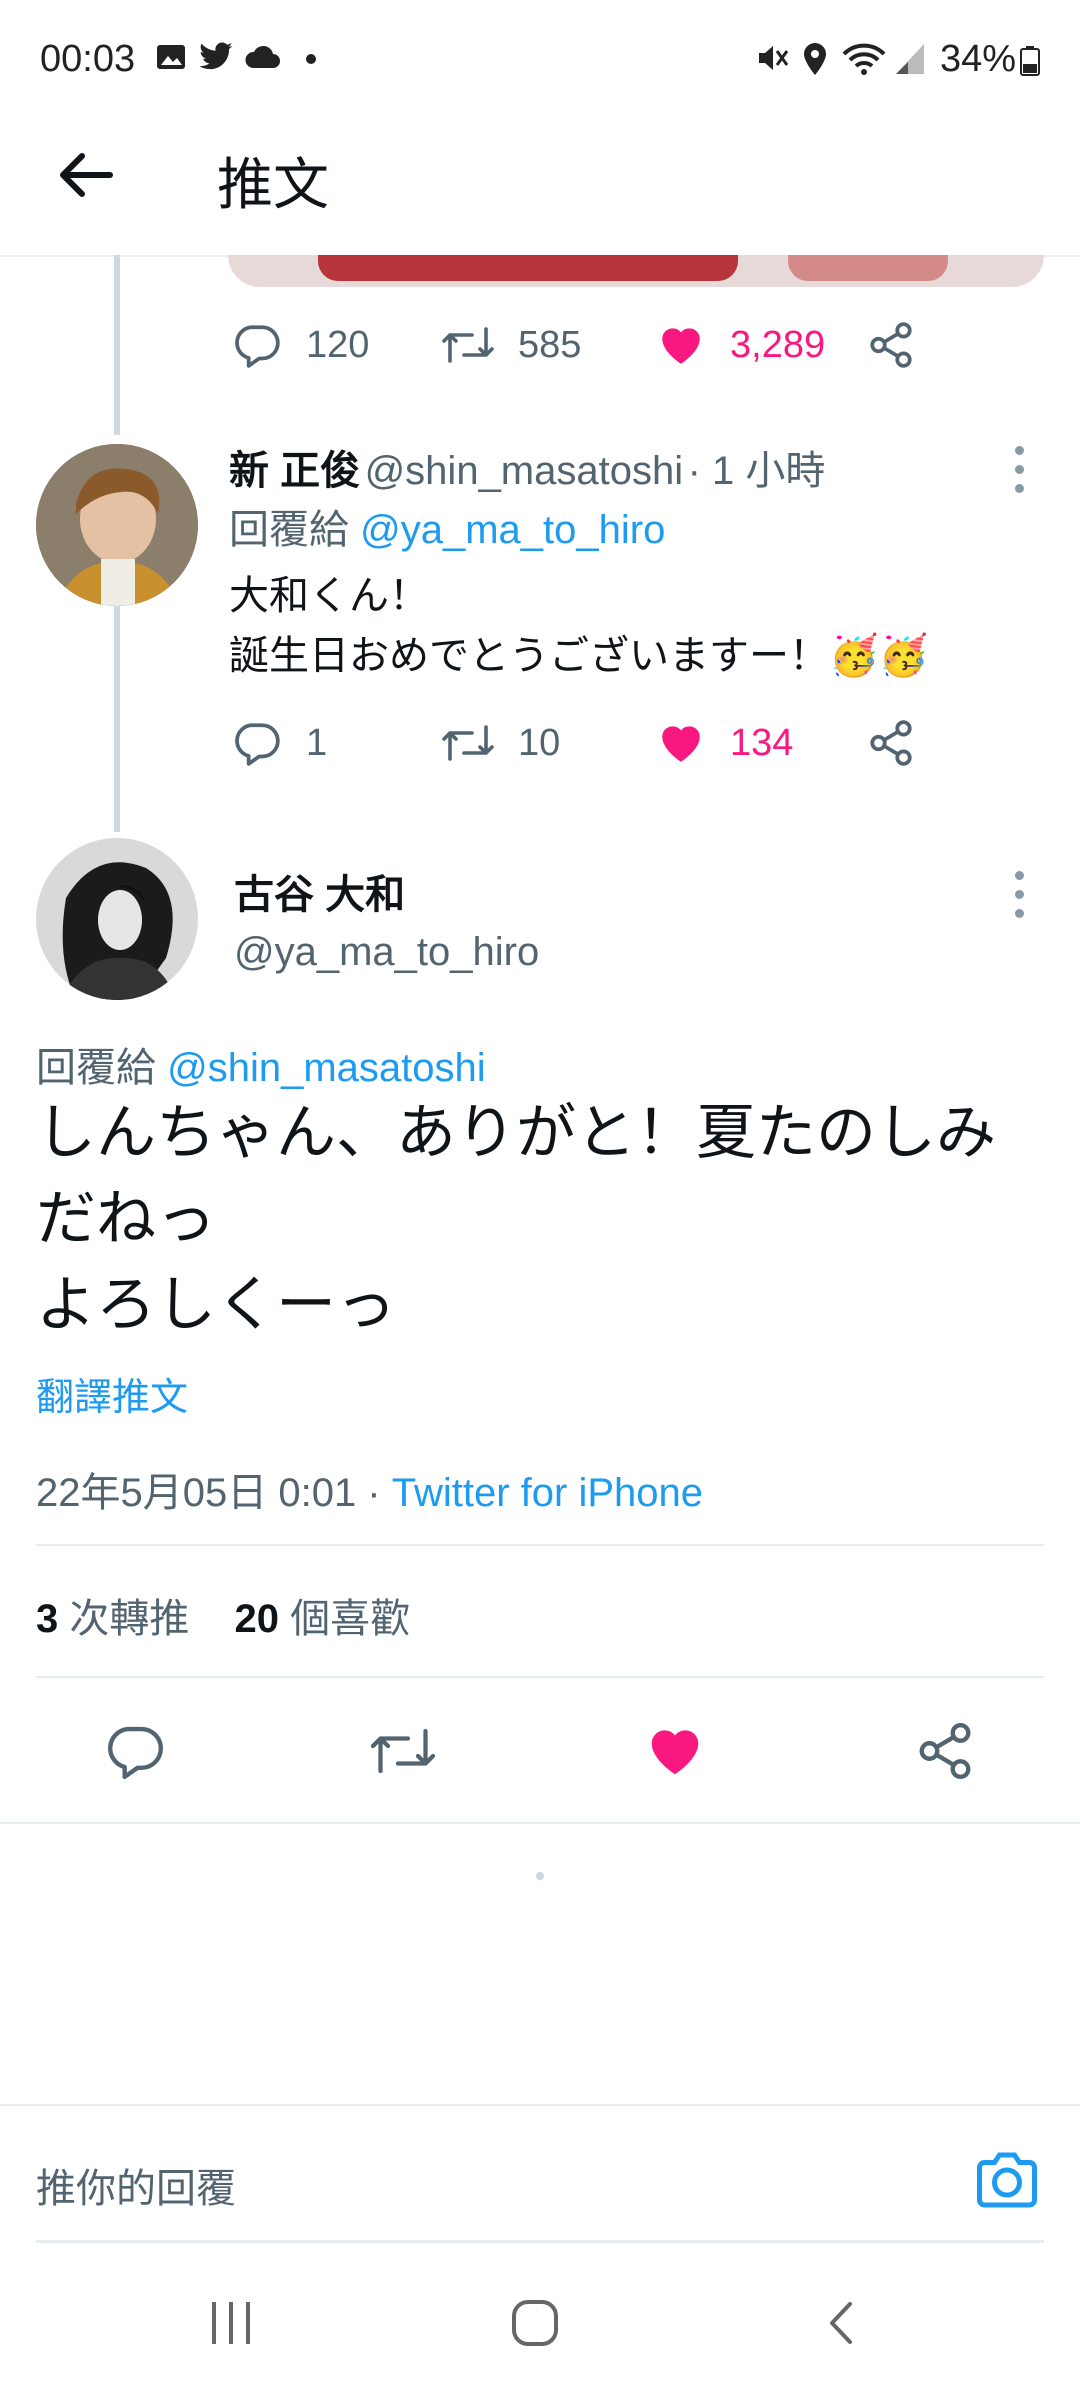 The height and width of the screenshot is (2400, 1080). What do you see at coordinates (323, 1619) in the screenshot?
I see `likes-stat: 20 個喜歡` at bounding box center [323, 1619].